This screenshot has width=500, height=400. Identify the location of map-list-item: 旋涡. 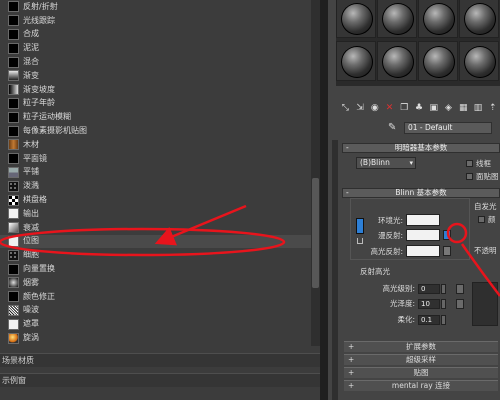
(155, 338).